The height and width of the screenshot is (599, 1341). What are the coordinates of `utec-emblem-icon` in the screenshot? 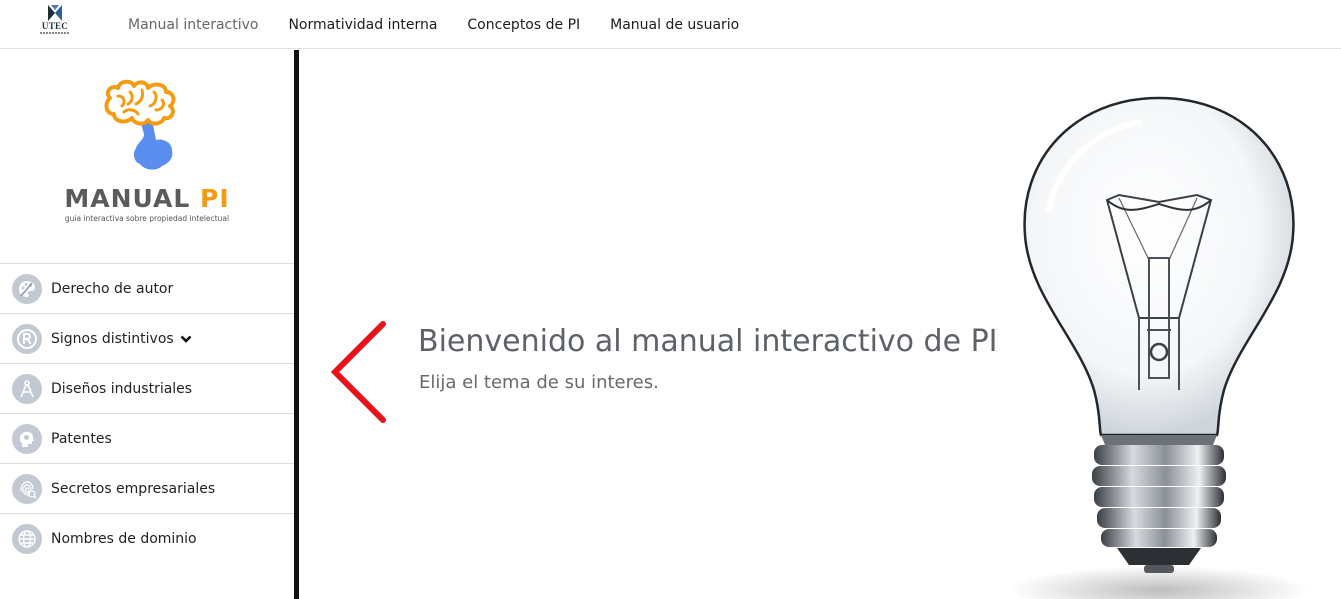 It's located at (55, 13).